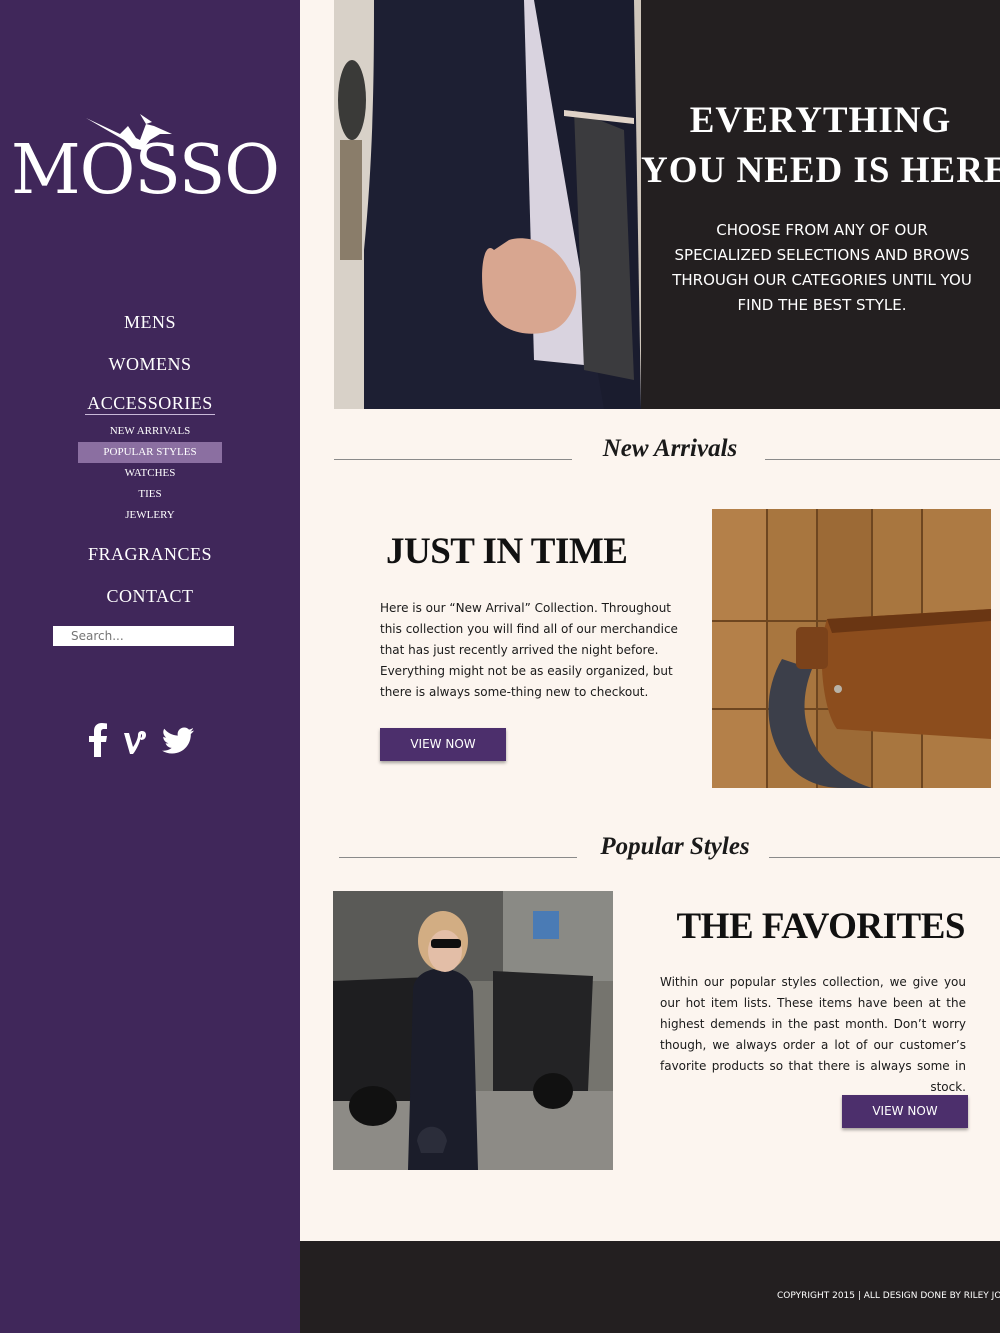 Image resolution: width=1000 pixels, height=1333 pixels. I want to click on nav-accessories: ACCESSORIES, so click(150, 403).